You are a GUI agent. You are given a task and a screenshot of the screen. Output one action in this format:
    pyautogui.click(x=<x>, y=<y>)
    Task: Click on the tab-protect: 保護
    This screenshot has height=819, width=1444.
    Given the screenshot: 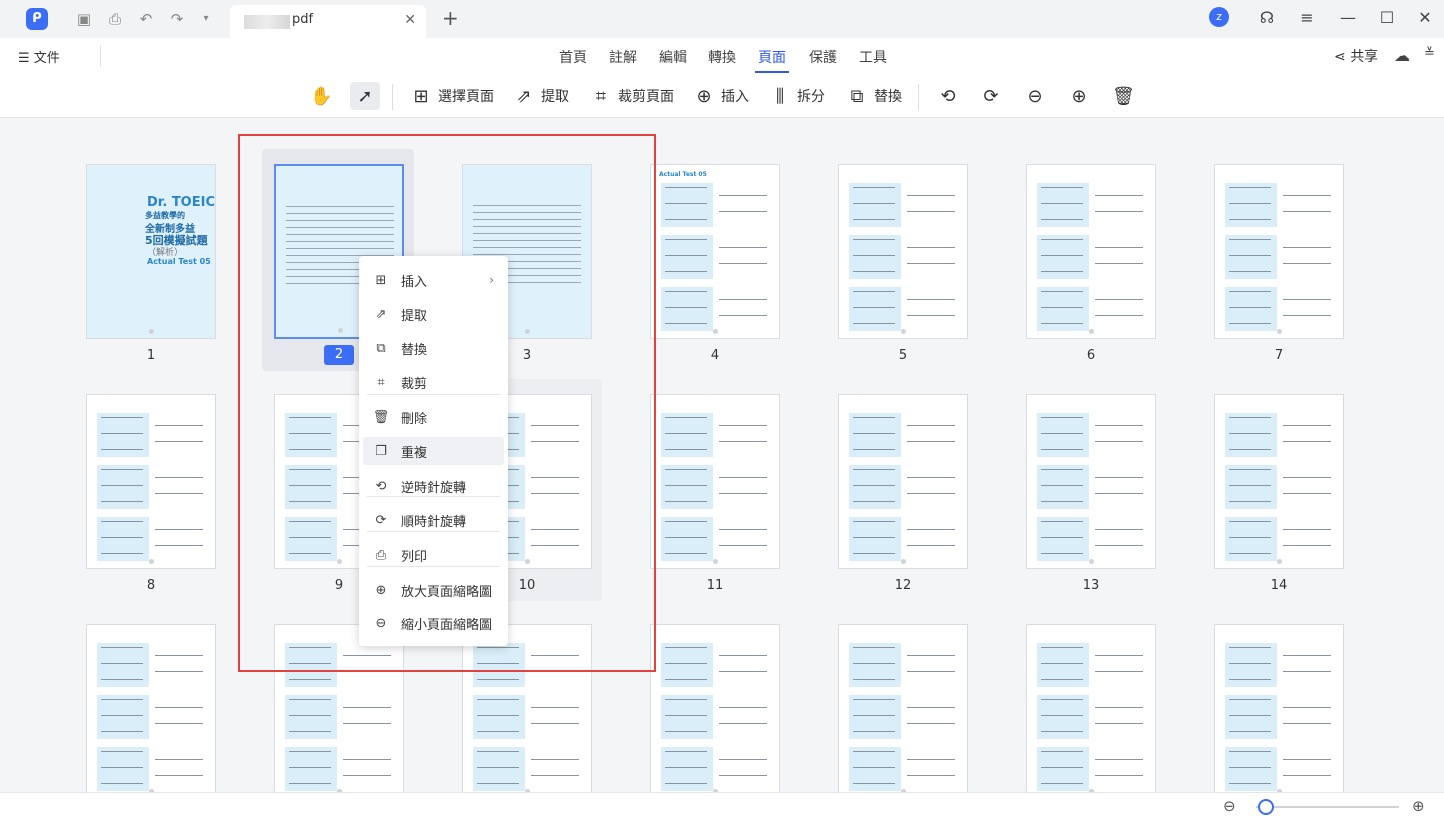 What is the action you would take?
    pyautogui.click(x=823, y=57)
    